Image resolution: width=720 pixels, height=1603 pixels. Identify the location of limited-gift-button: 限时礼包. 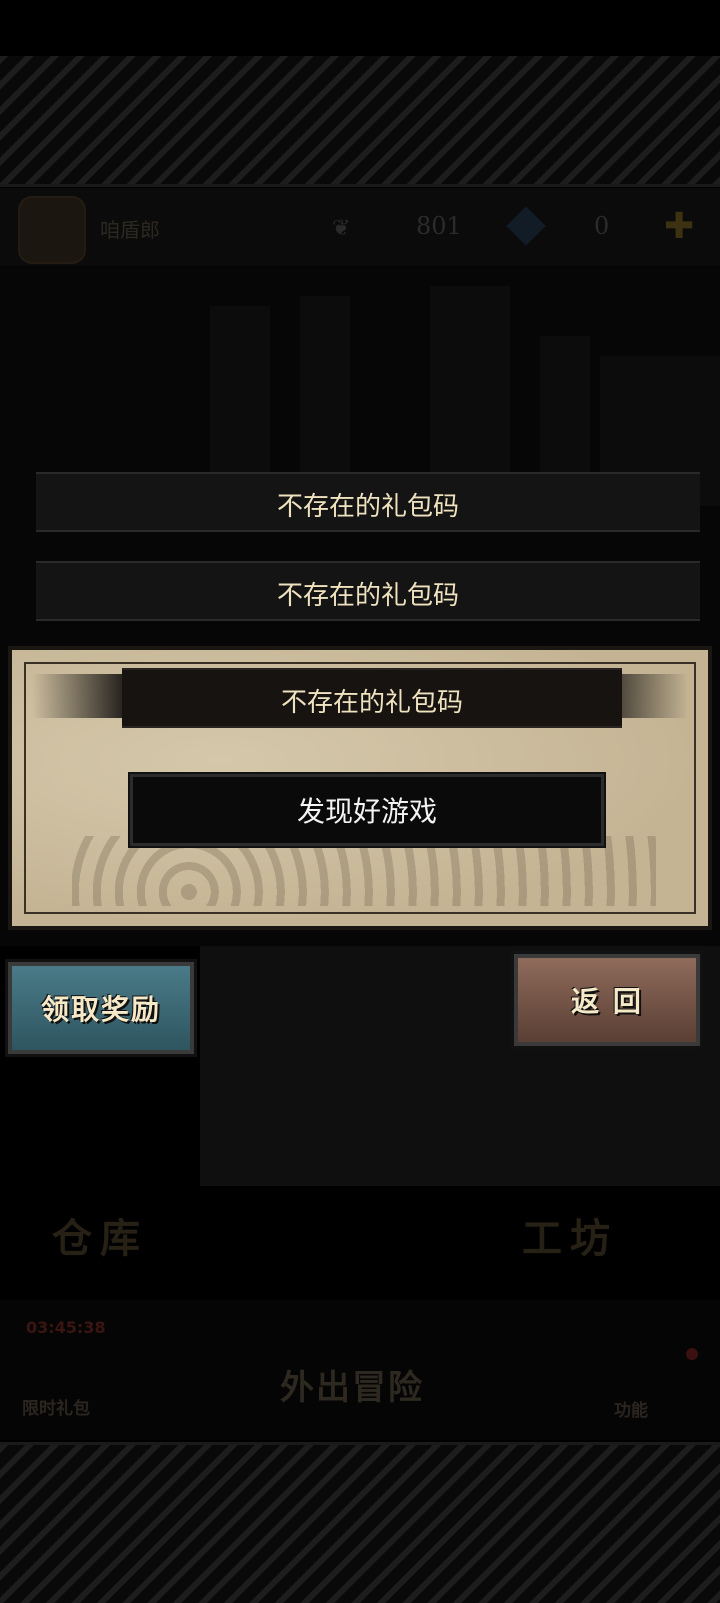
(56, 1406).